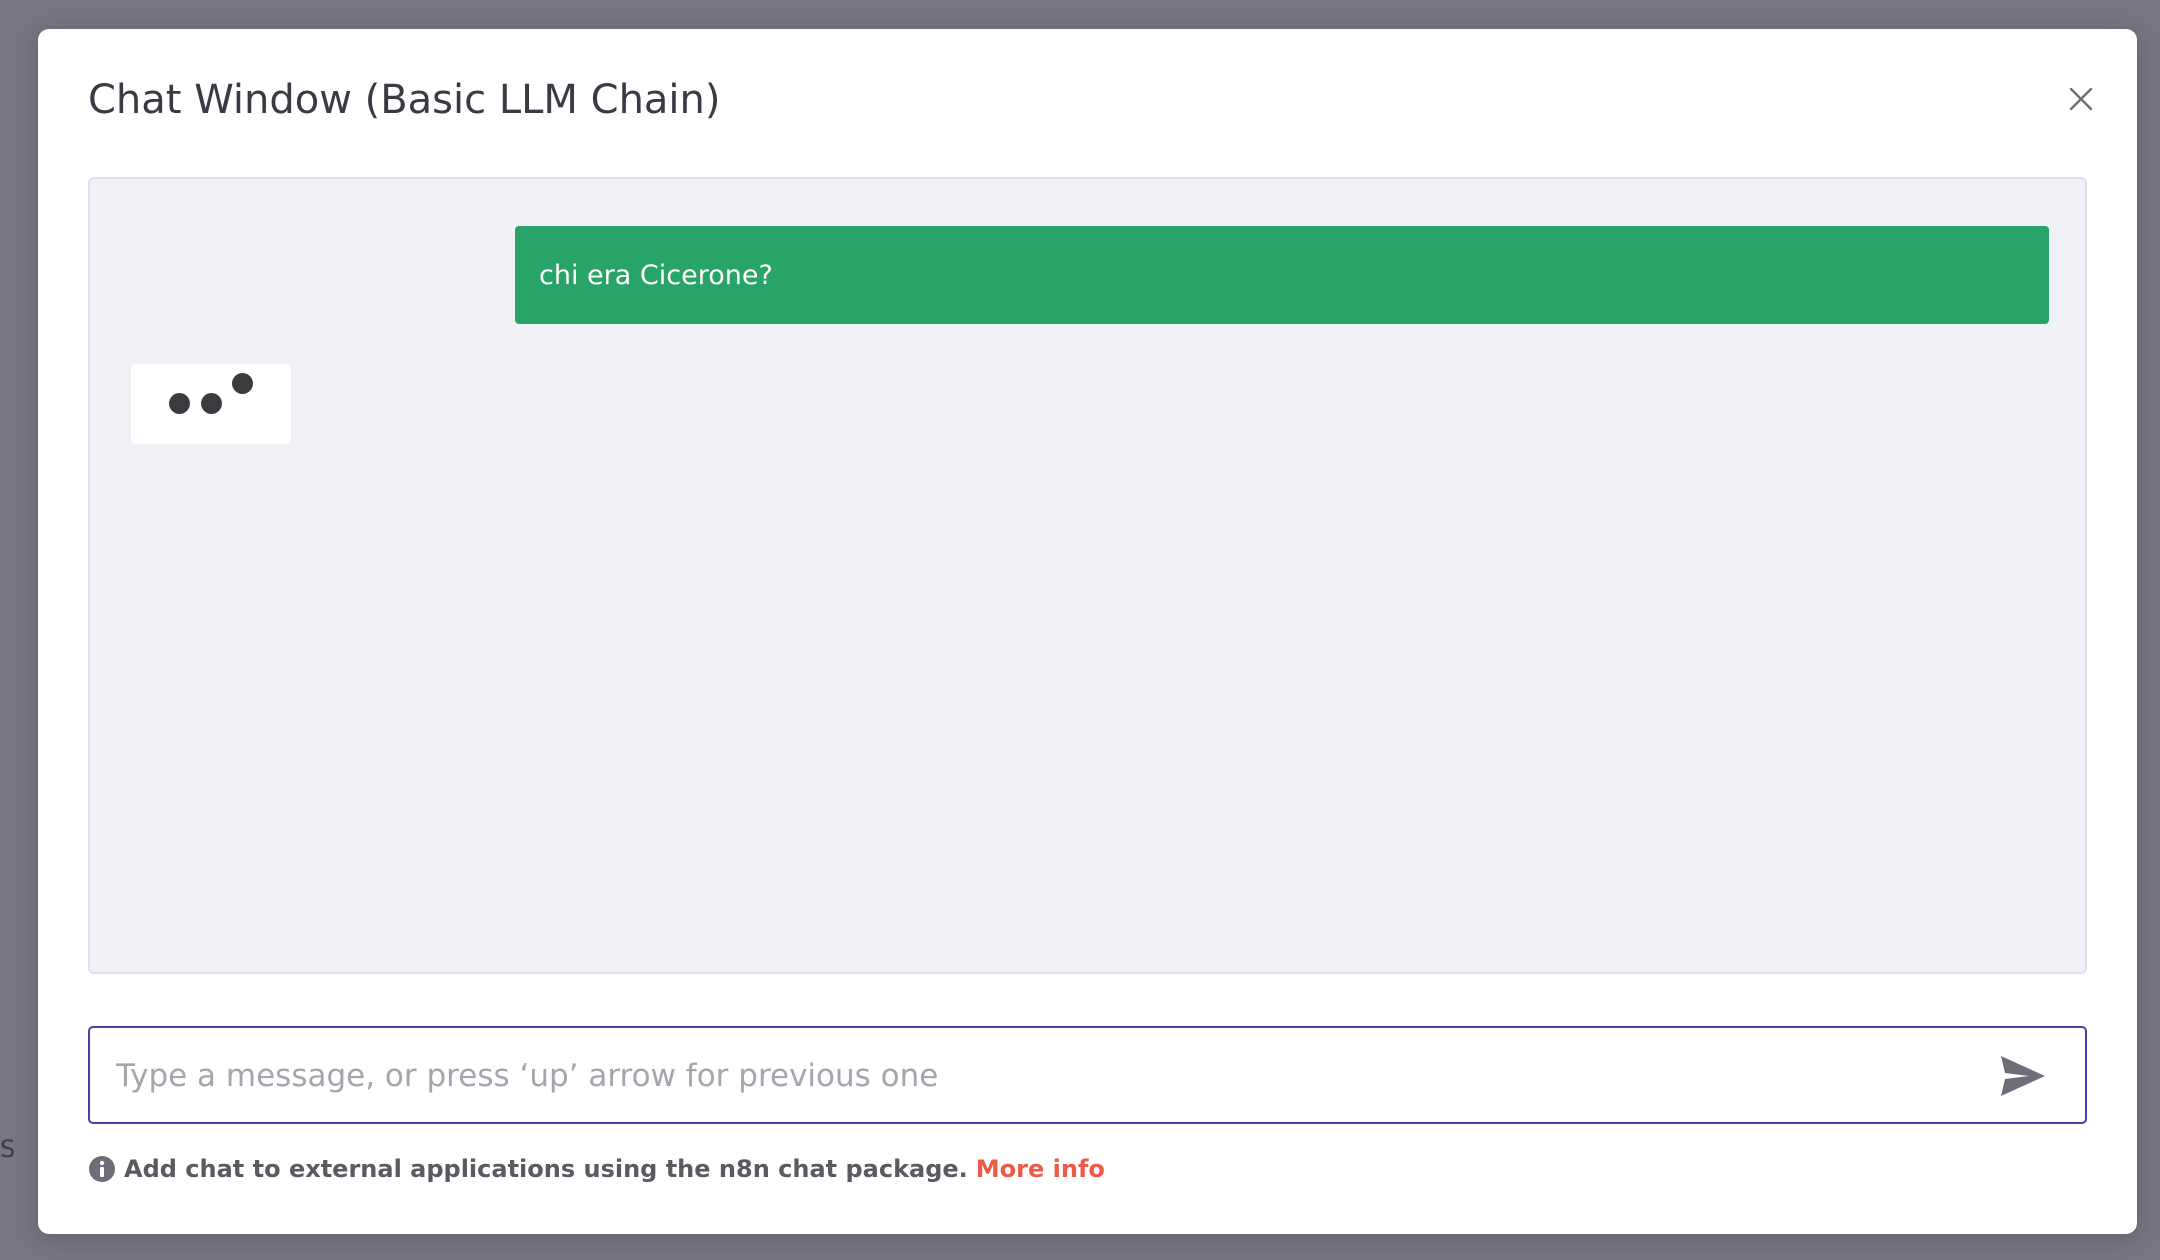 The image size is (2160, 1260). I want to click on message-input, so click(1056, 1076).